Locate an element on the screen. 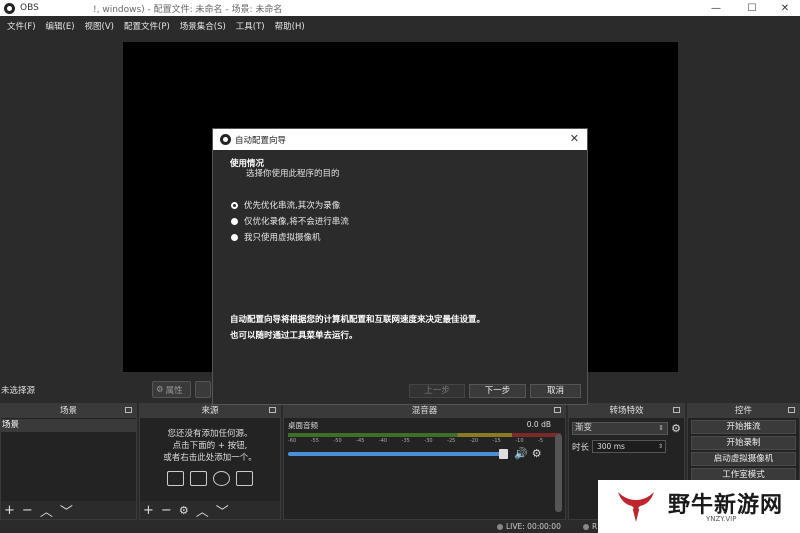 Image resolution: width=800 pixels, height=533 pixels. properties-button: ⚙ 属性 is located at coordinates (171, 389).